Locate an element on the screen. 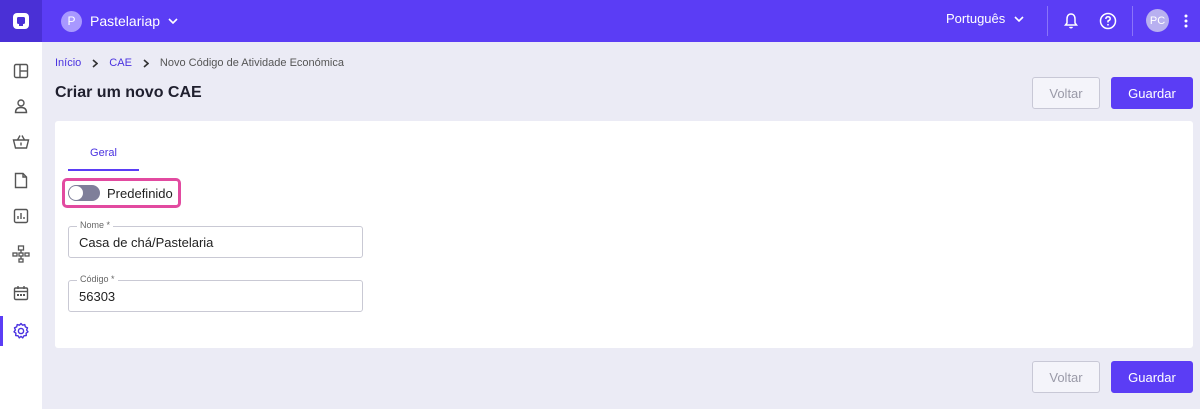 The width and height of the screenshot is (1200, 409). breadcrumb-current: Novo Código de Atividade Económica is located at coordinates (251, 63).